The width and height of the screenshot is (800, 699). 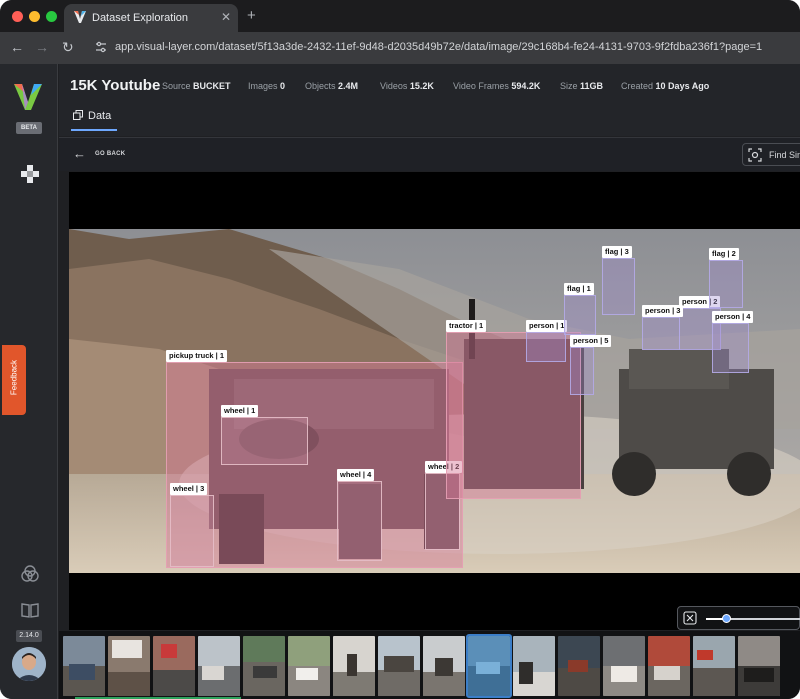 What do you see at coordinates (100, 116) in the screenshot?
I see `tab-data-label: Data` at bounding box center [100, 116].